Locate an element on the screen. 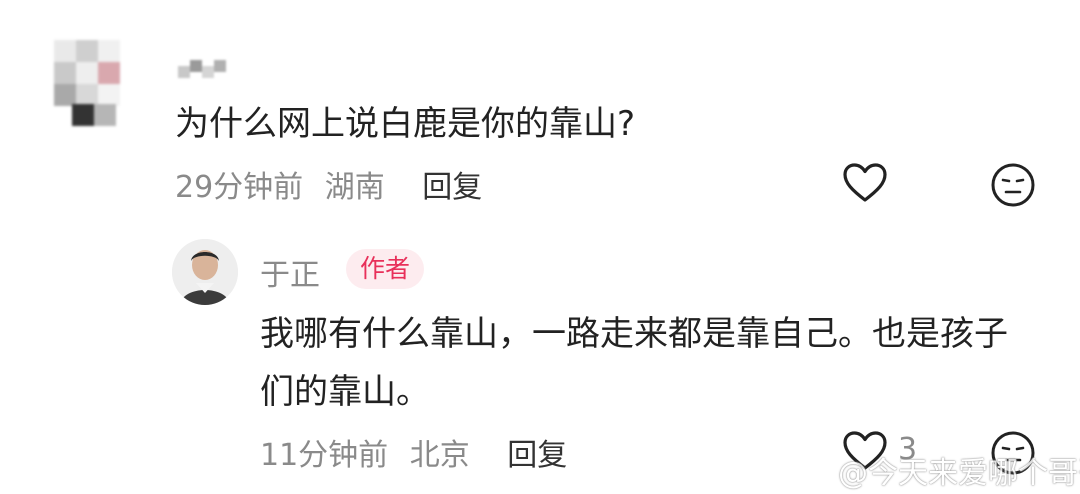 This screenshot has height=494, width=1080. comment-text: 为什么网上说白鹿是你的靠山? is located at coordinates (405, 124).